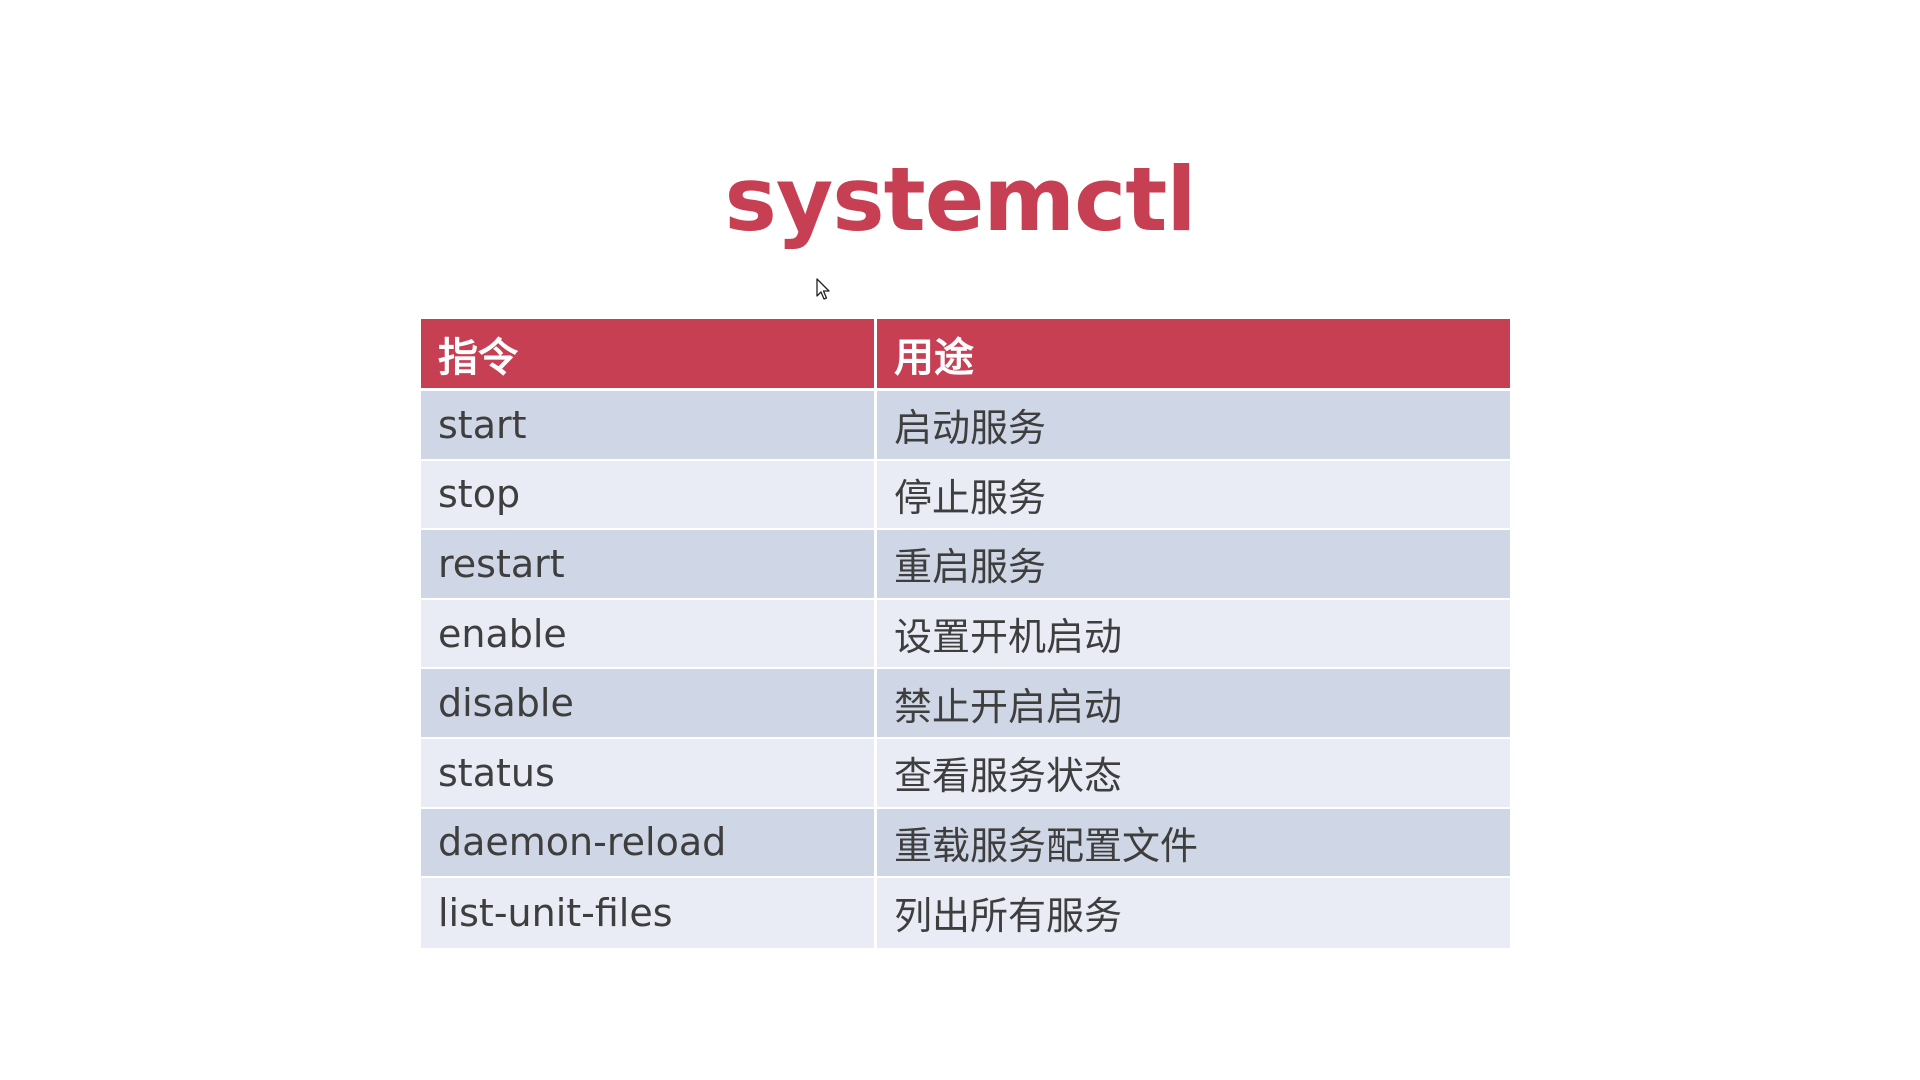 This screenshot has height=1080, width=1920. I want to click on header-command: 指令, so click(649, 355).